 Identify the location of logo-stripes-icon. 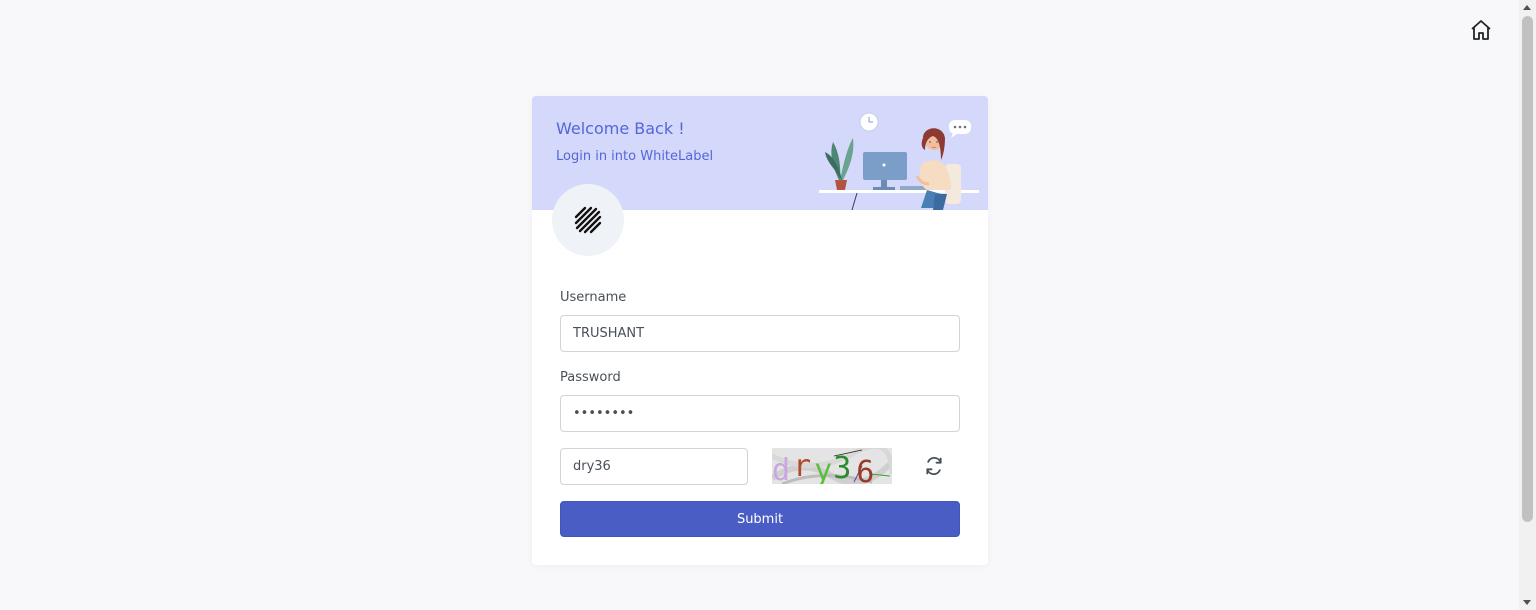
(588, 220).